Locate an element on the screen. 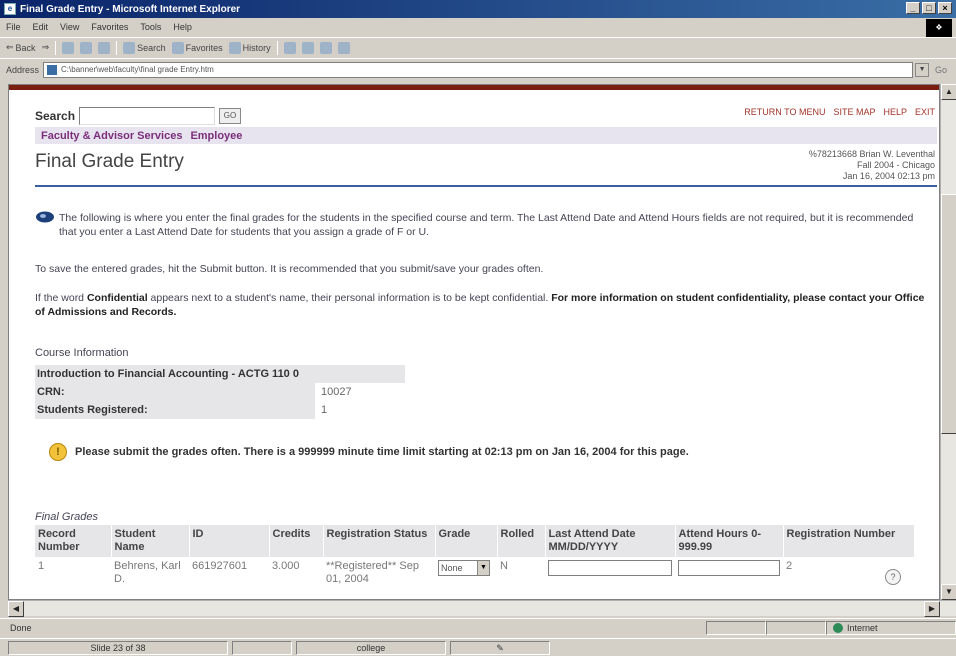 This screenshot has width=956, height=656. edit-icon is located at coordinates (325, 47).